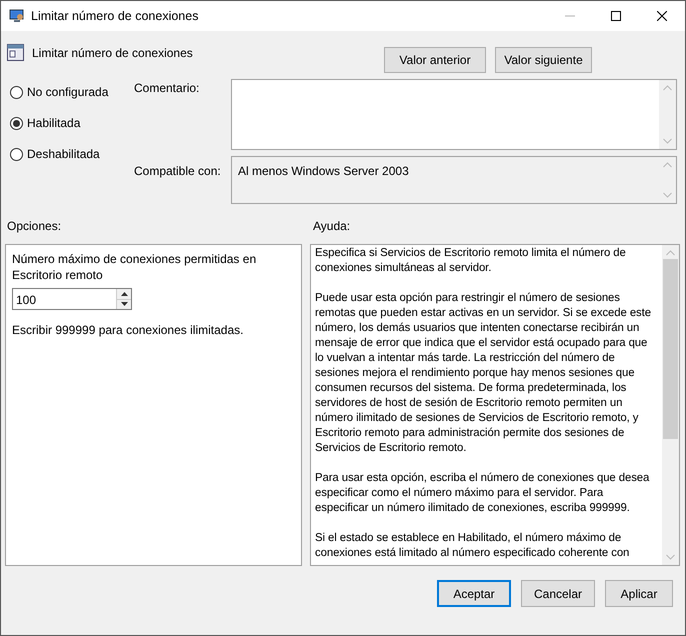  What do you see at coordinates (135, 267) in the screenshot?
I see `max-connections-label: Número máximo de conexiones permitidas en Escritorio remoto` at bounding box center [135, 267].